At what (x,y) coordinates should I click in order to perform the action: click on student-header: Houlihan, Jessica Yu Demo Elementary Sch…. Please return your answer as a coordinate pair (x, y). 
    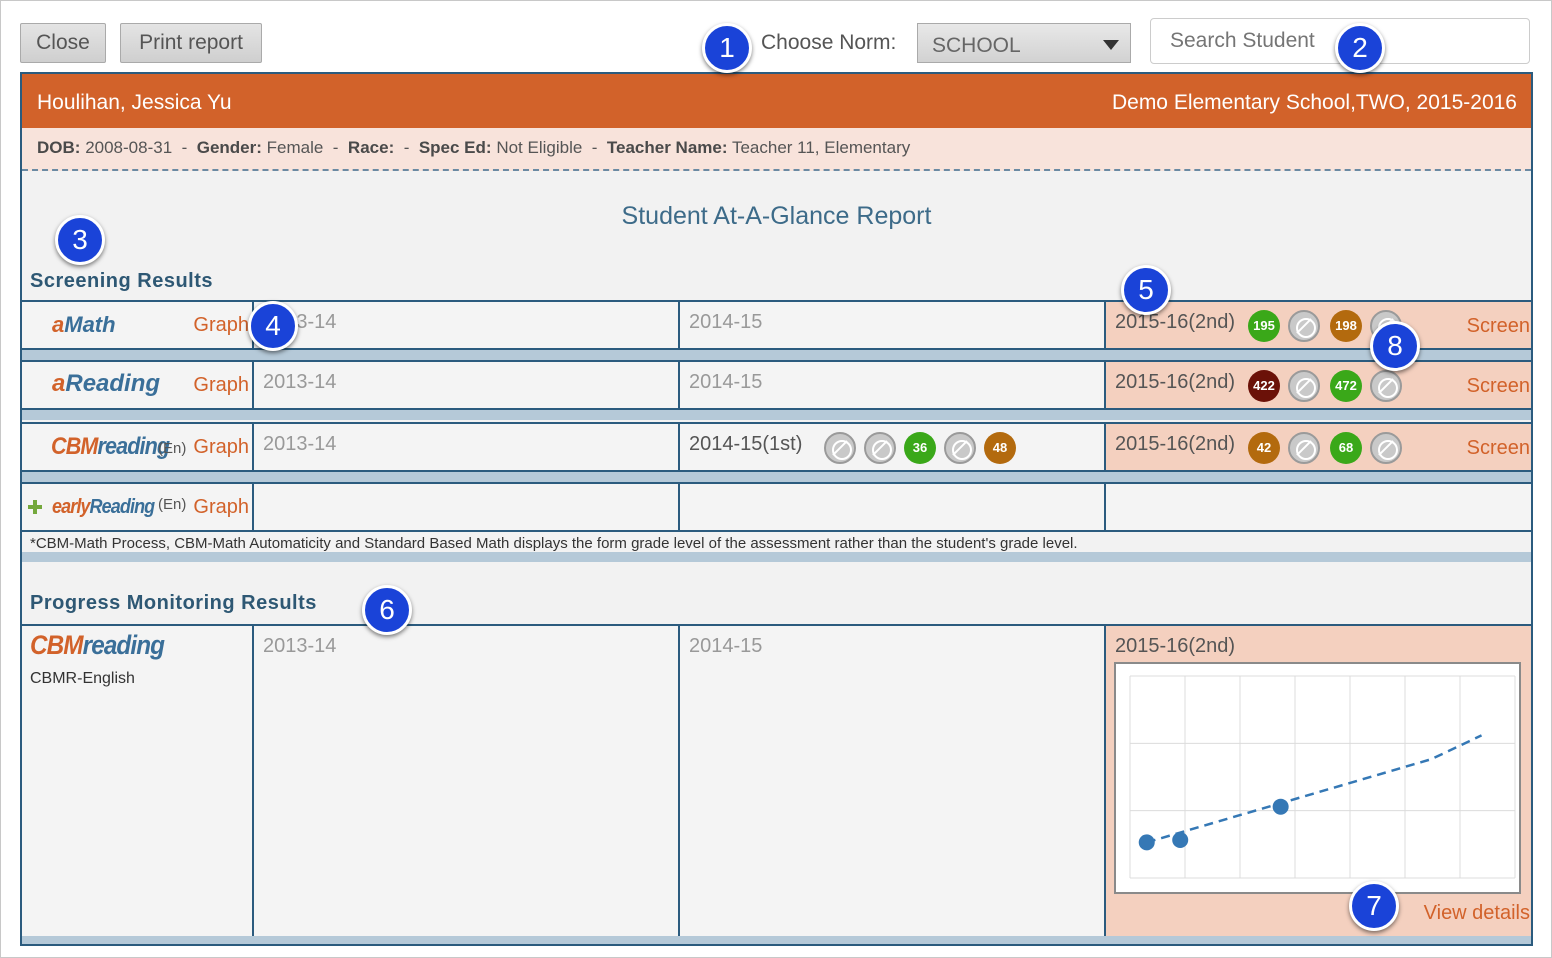
    Looking at the image, I should click on (776, 101).